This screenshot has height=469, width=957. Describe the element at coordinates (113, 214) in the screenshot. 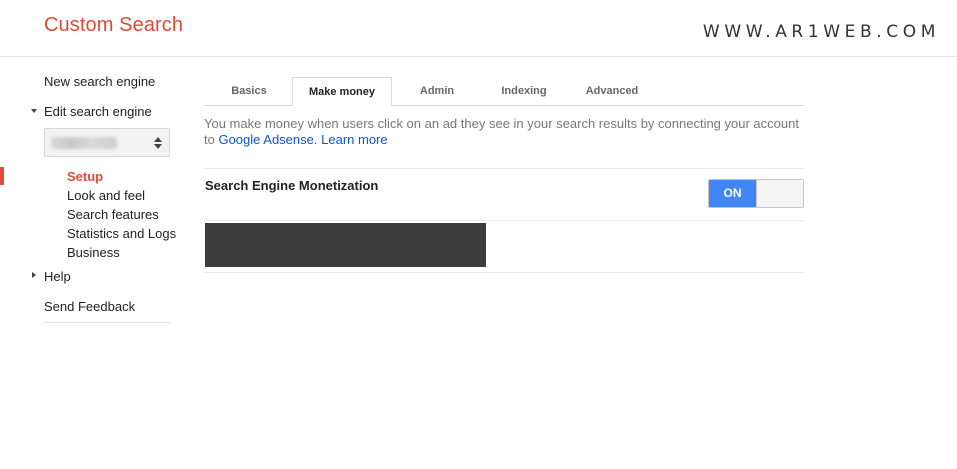

I see `sidebar-item-search-features: Search features` at that location.